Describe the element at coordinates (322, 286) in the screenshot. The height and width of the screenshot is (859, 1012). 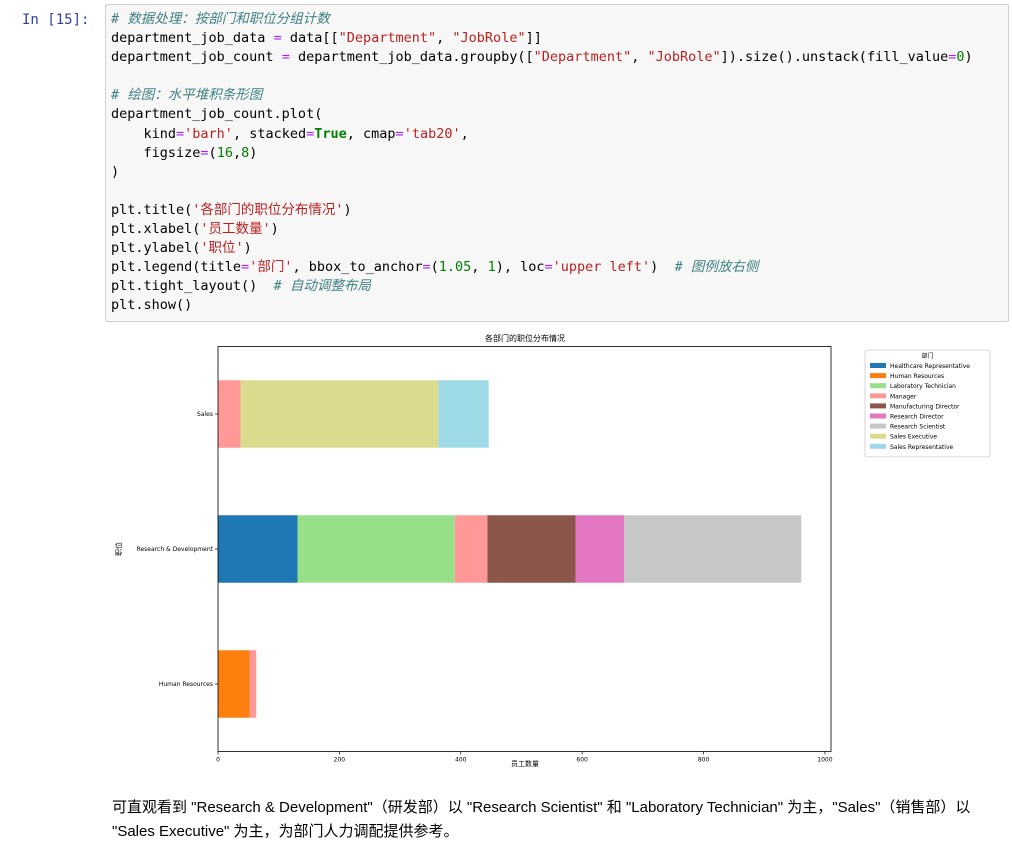
I see `code-token: # 自动调整布局` at that location.